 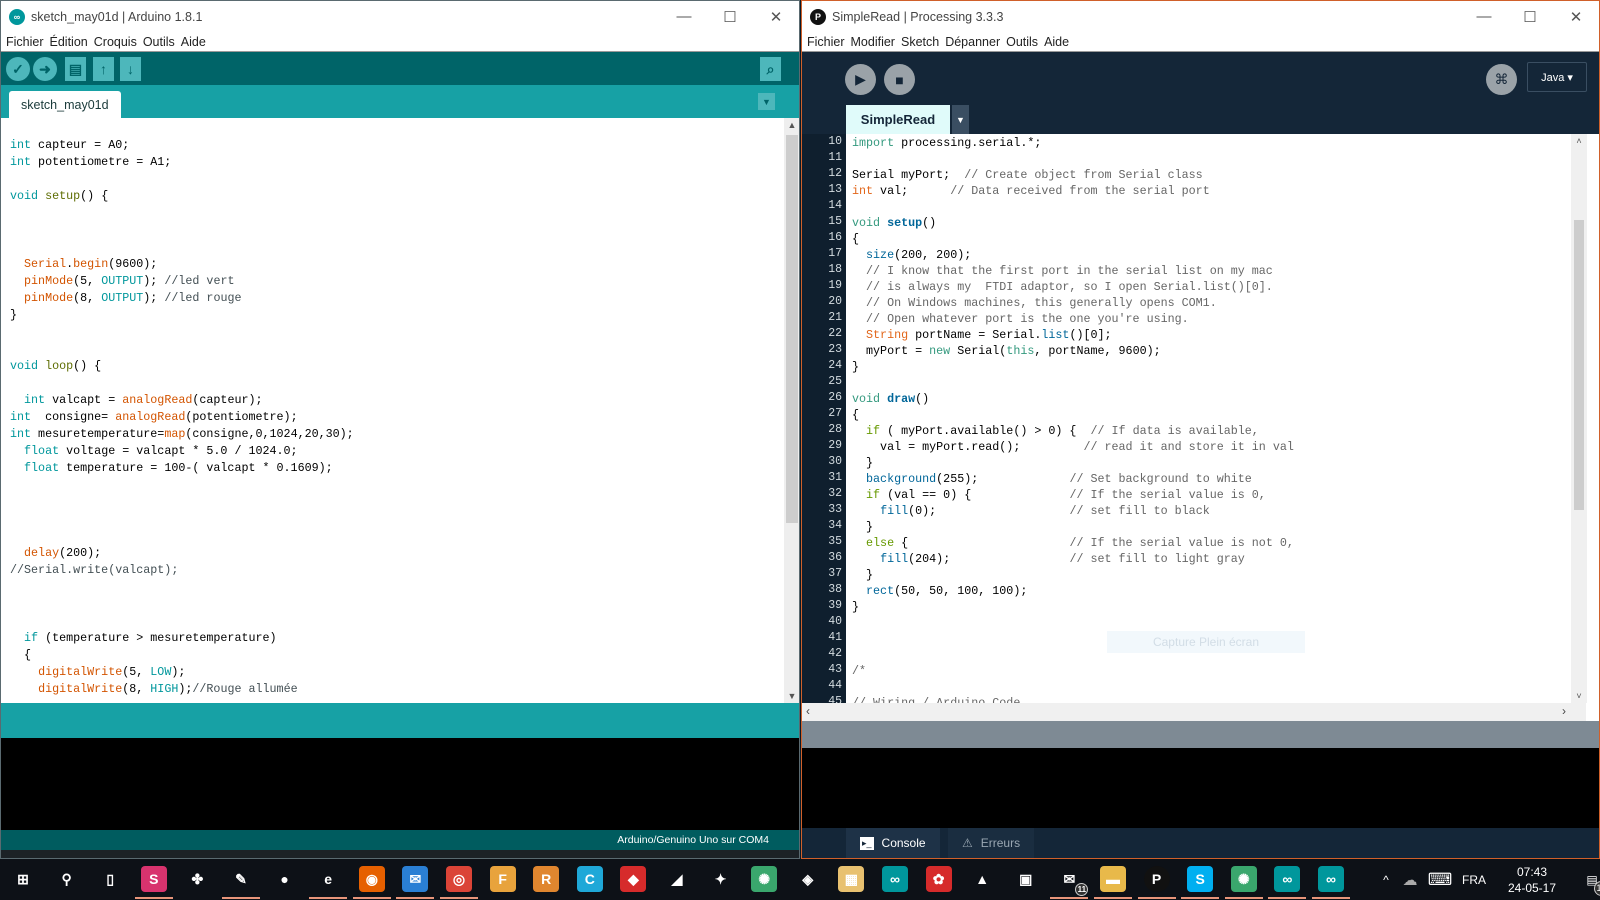 What do you see at coordinates (197, 879) in the screenshot?
I see `taskbar-app-pinwheel-icon: ✤` at bounding box center [197, 879].